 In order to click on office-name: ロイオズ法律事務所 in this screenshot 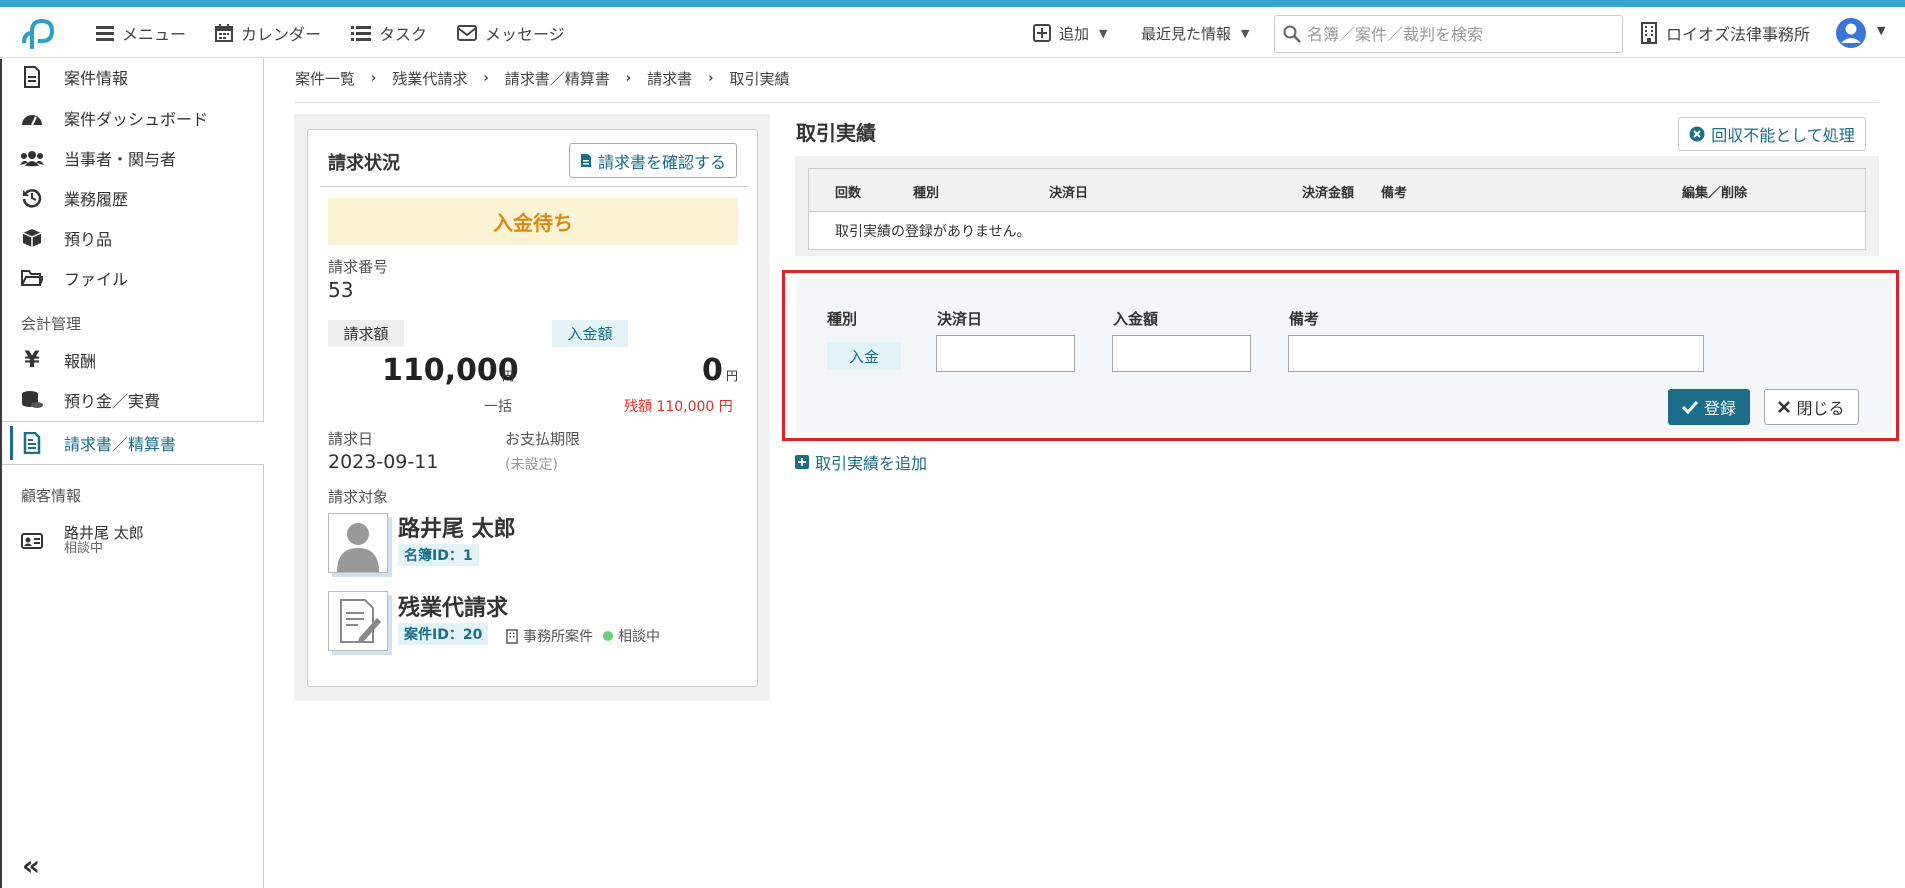, I will do `click(1738, 34)`.